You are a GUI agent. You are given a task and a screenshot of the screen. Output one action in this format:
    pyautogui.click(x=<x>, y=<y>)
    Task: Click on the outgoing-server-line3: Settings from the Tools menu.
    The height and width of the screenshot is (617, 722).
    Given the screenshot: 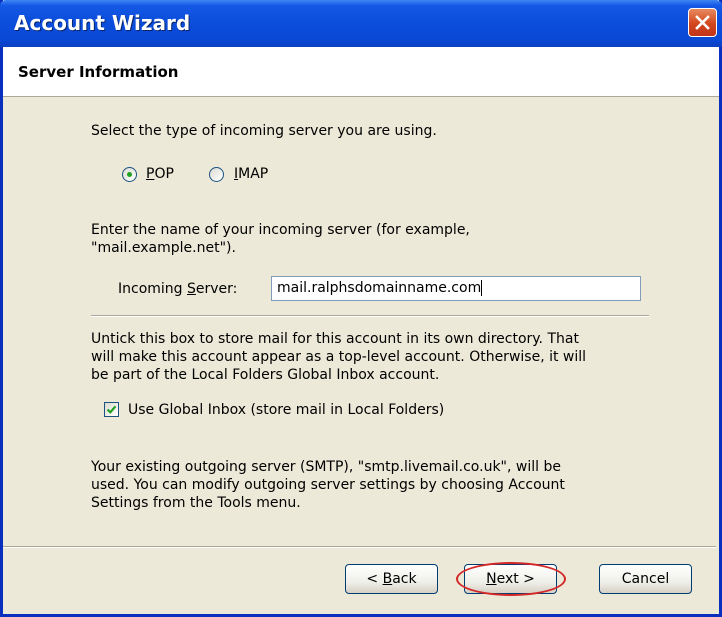 What is the action you would take?
    pyautogui.click(x=196, y=503)
    